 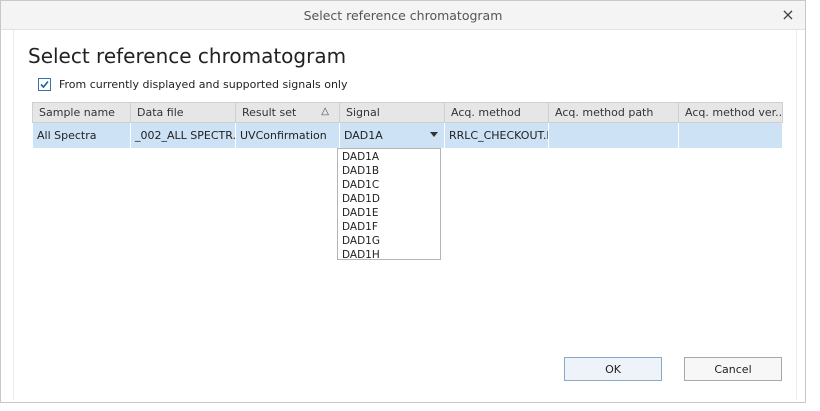 What do you see at coordinates (325, 111) in the screenshot?
I see `sort-ascending-icon: △` at bounding box center [325, 111].